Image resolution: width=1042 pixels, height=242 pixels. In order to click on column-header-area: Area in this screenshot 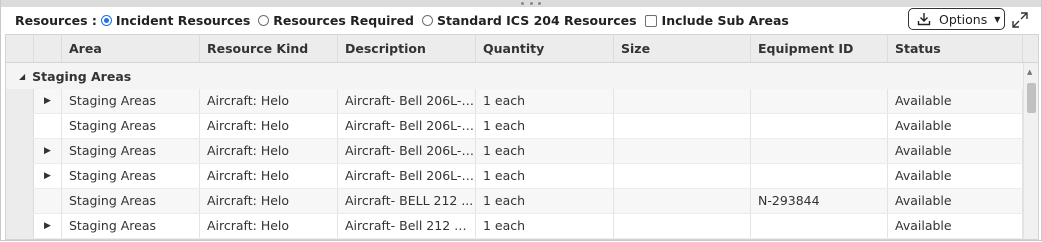, I will do `click(131, 48)`.